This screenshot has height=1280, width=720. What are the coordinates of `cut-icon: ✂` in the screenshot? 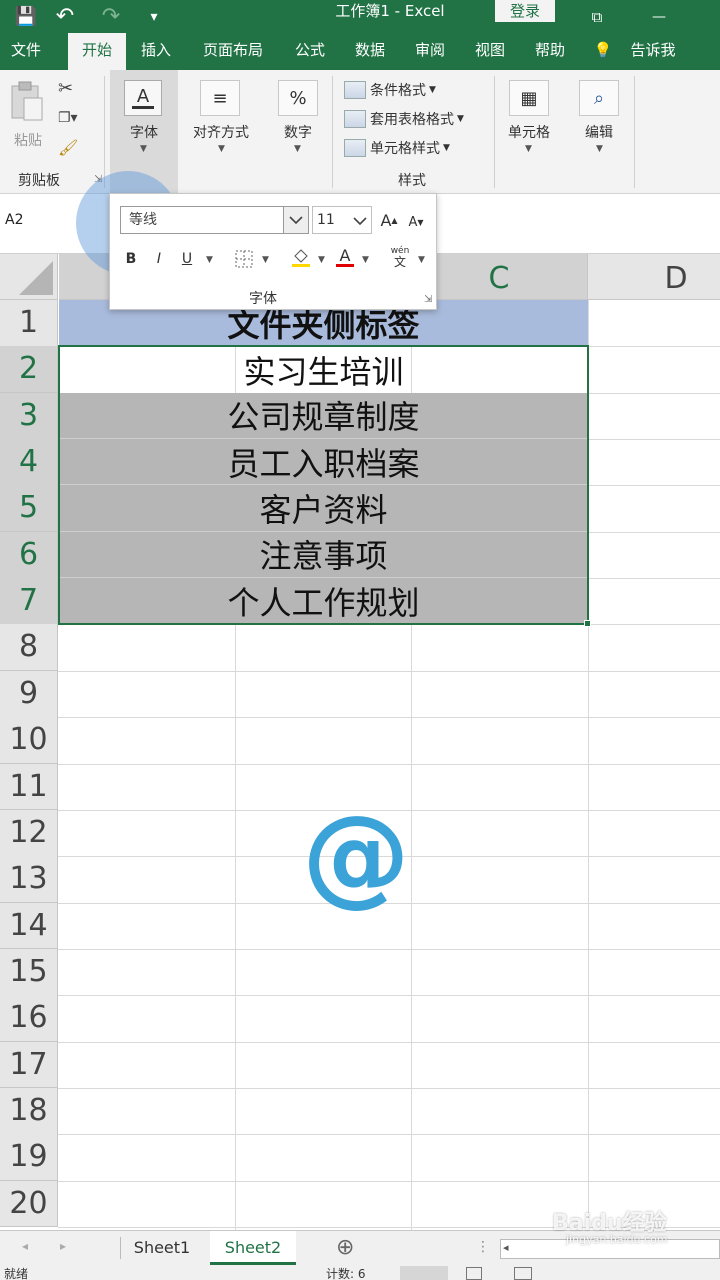 It's located at (65, 88).